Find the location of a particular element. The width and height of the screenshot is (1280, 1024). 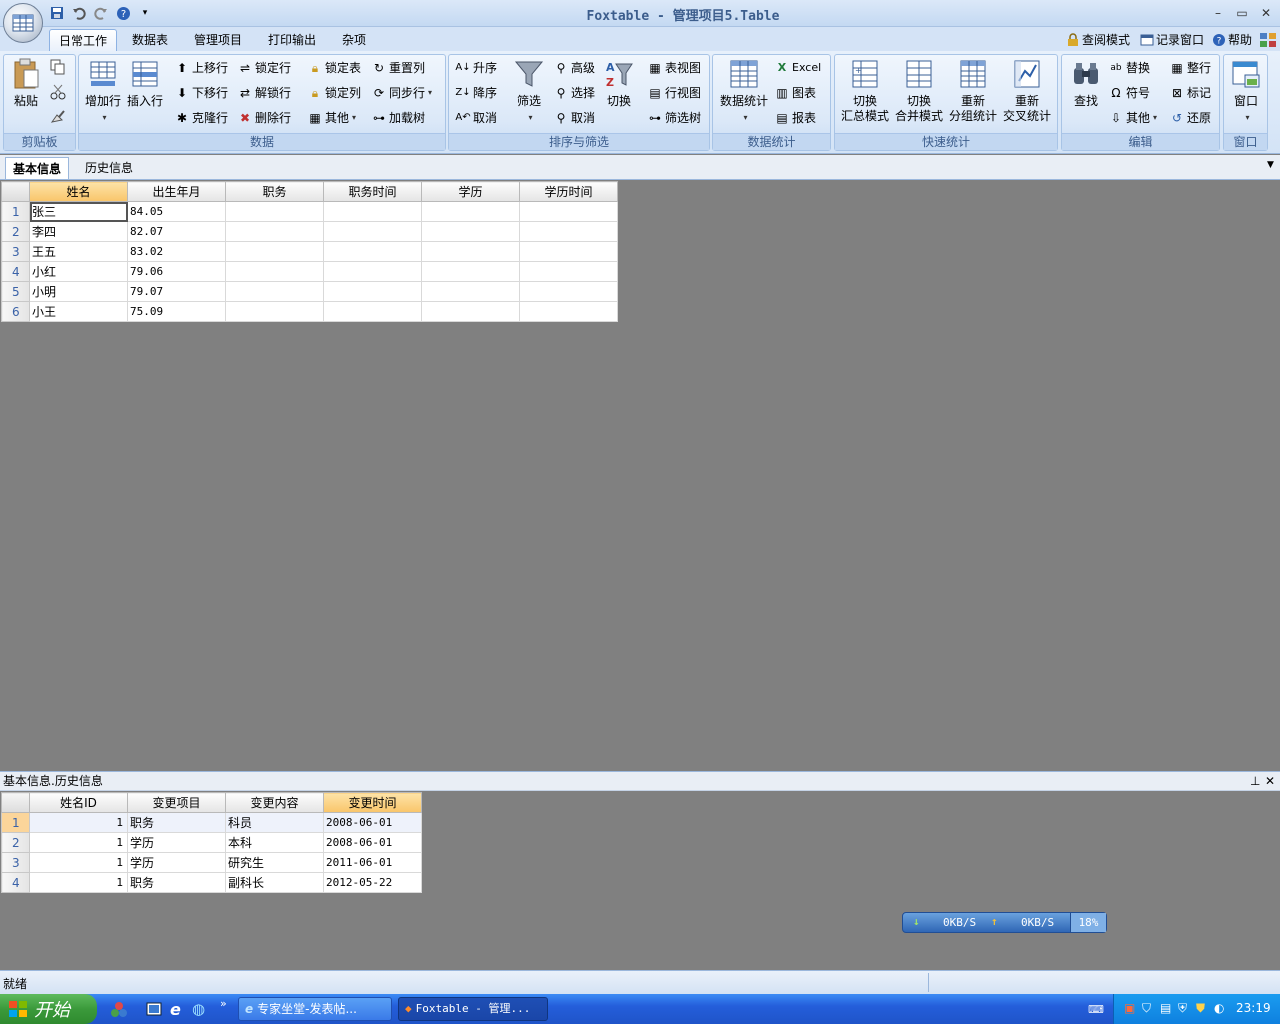

table-row: 3 1 学历 研究生 2011-06-01 is located at coordinates (211, 862).